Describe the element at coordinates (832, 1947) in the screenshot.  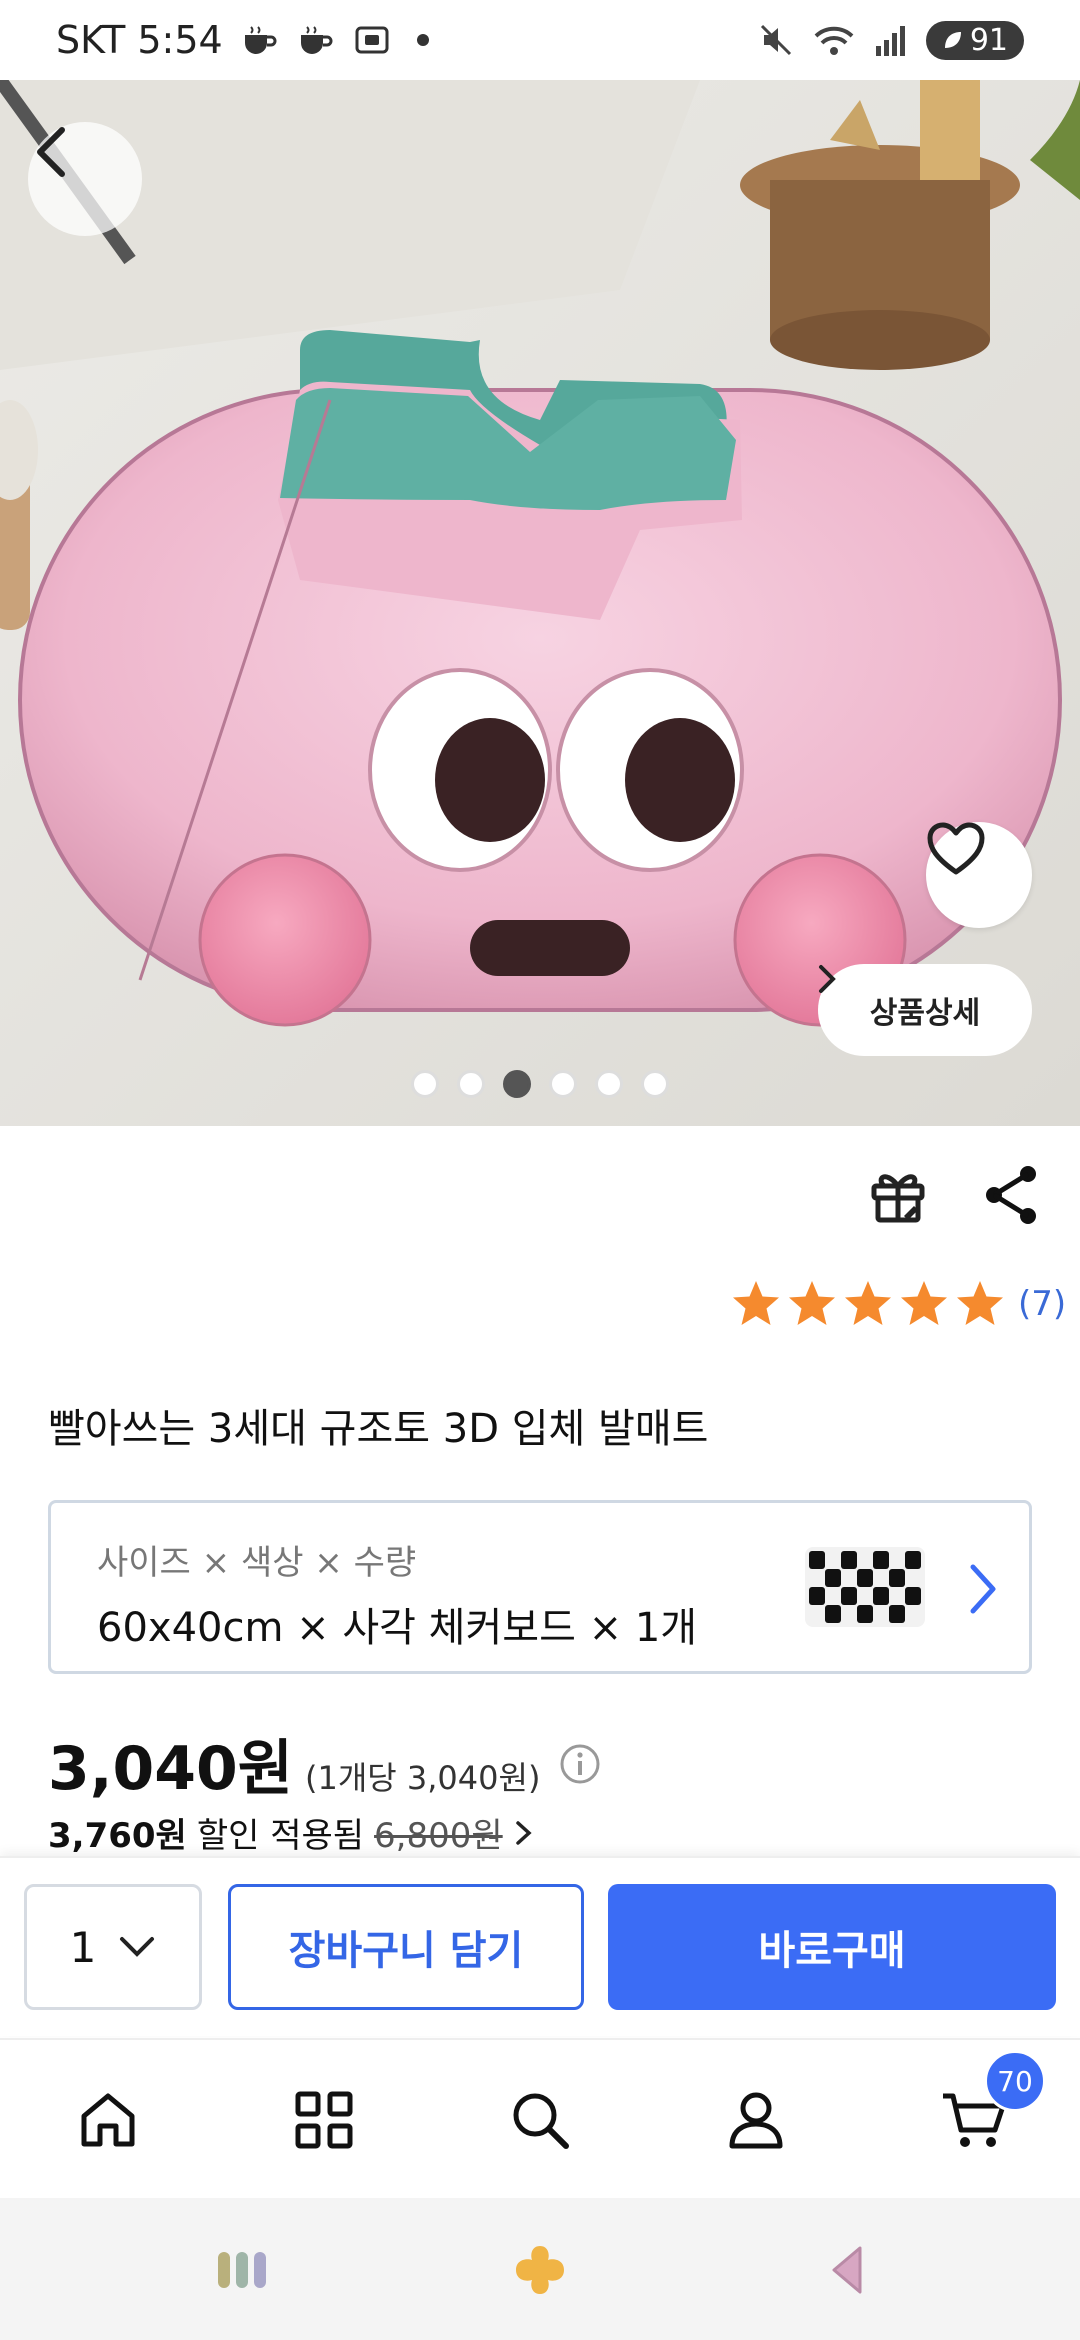
I see `buy-now-button: 바로구매` at that location.